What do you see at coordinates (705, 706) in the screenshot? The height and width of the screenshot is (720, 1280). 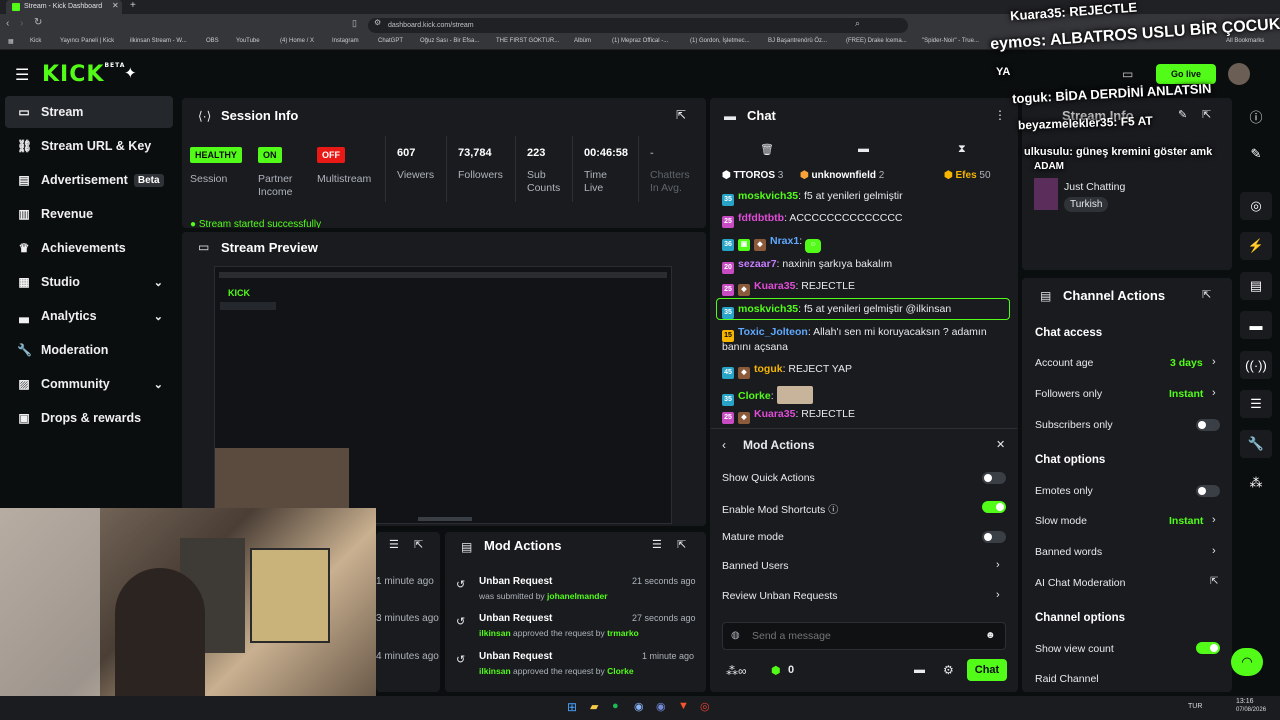 I see `chrome-icon: ◎` at bounding box center [705, 706].